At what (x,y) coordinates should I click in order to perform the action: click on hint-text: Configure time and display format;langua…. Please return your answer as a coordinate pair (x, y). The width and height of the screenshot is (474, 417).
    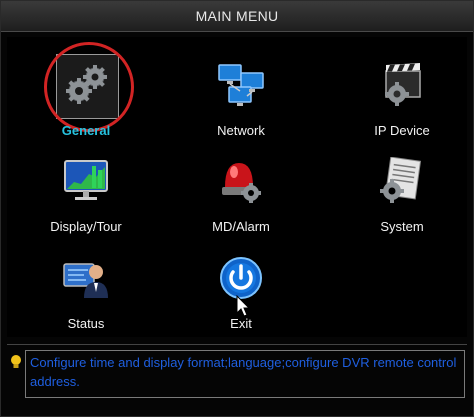
    Looking at the image, I should click on (245, 374).